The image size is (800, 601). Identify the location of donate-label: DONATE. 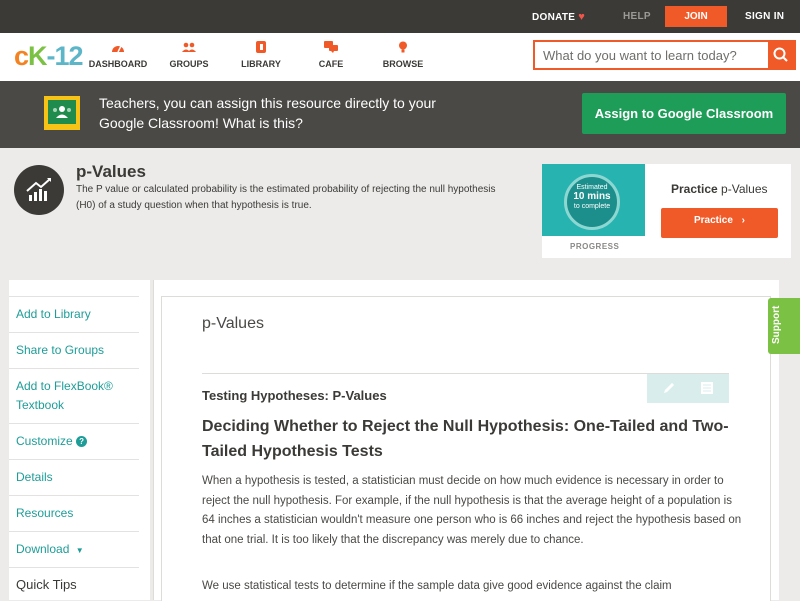
(554, 17).